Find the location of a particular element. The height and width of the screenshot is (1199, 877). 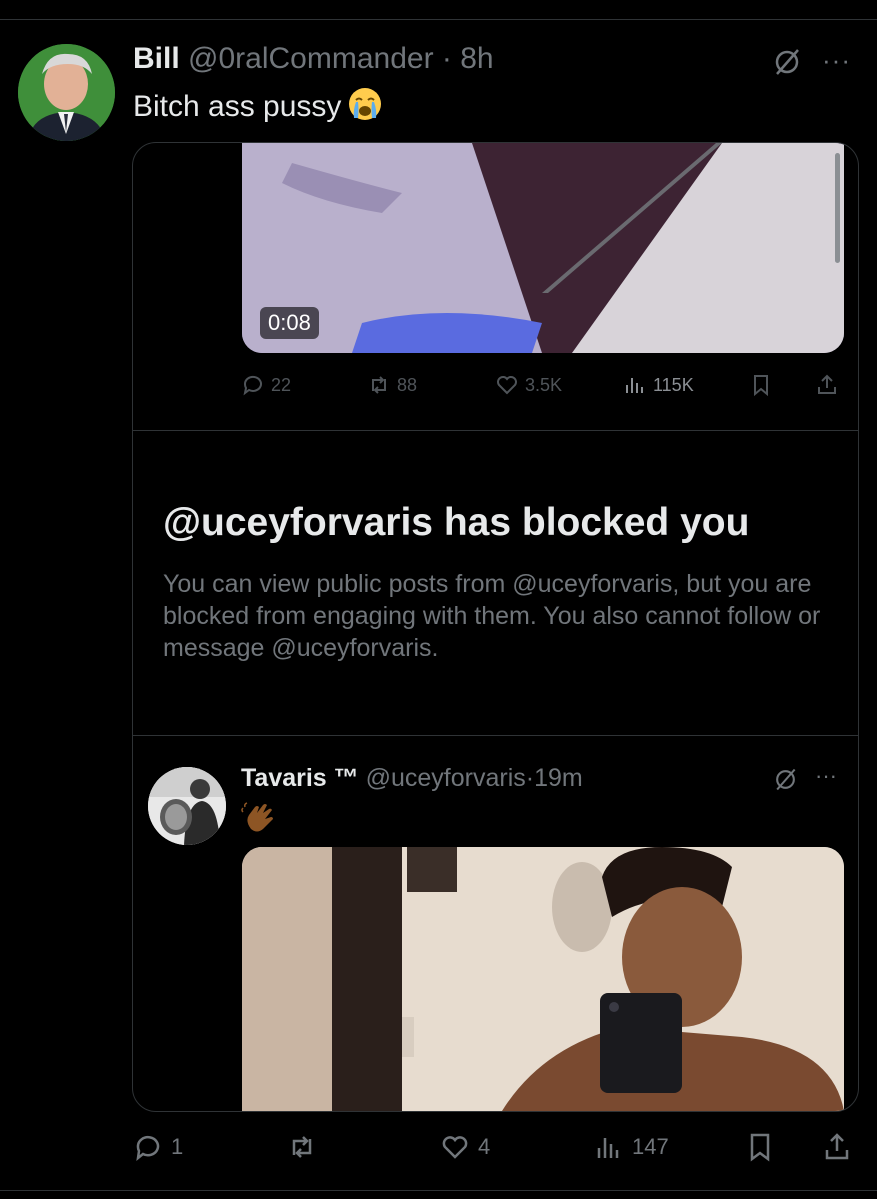

tweet-body: Bitch ass pussy is located at coordinates (237, 106).